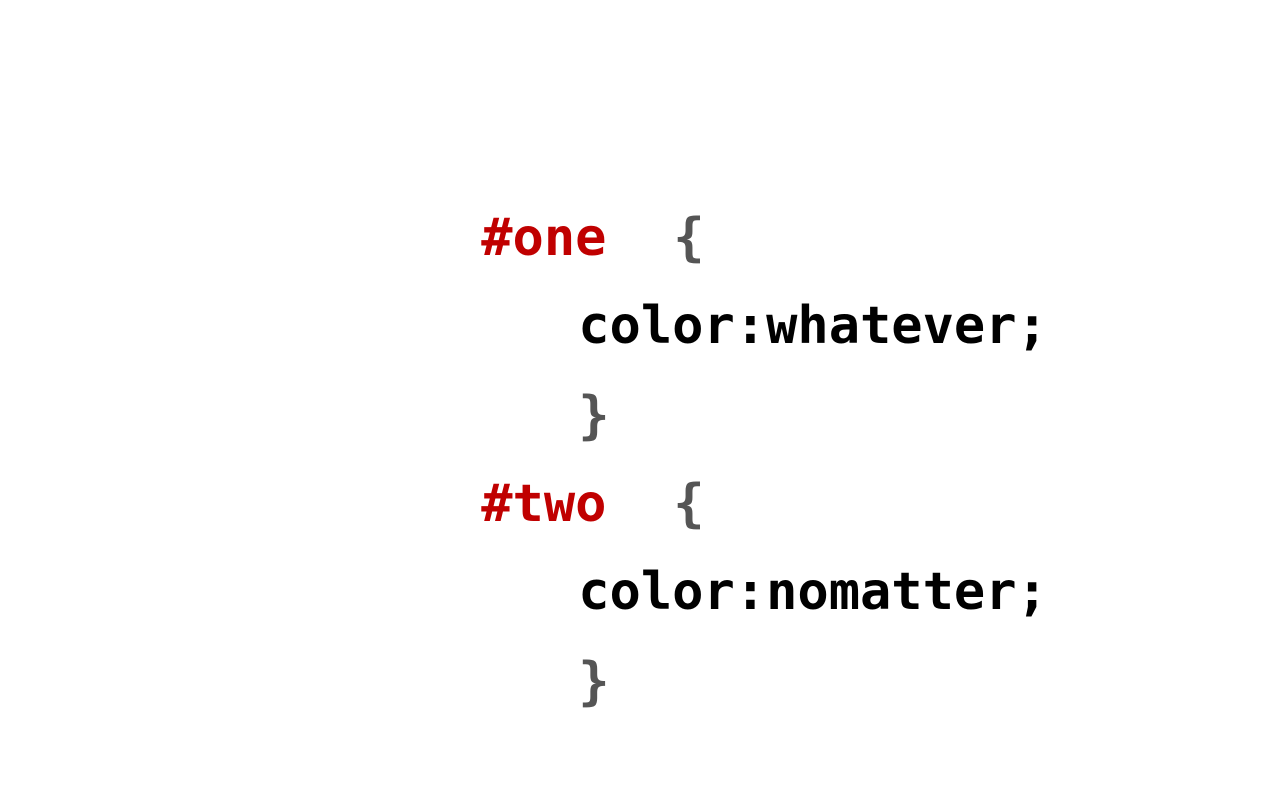 The image size is (1280, 800). What do you see at coordinates (813, 326) in the screenshot?
I see `declaration-one: color:whatever;` at bounding box center [813, 326].